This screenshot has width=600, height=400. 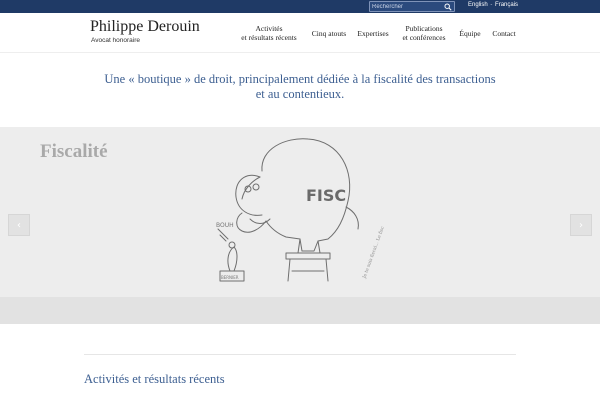 I want to click on section-divider, so click(x=300, y=354).